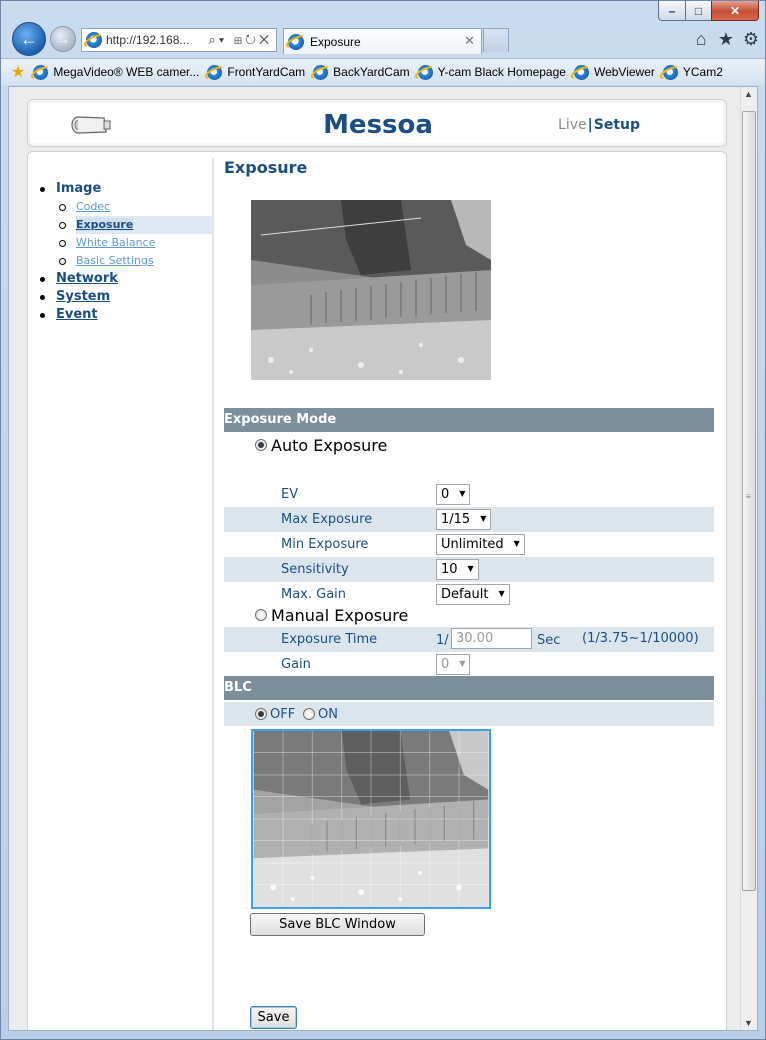 The image size is (766, 1040). Describe the element at coordinates (491, 638) in the screenshot. I see `exposure-time-input` at that location.